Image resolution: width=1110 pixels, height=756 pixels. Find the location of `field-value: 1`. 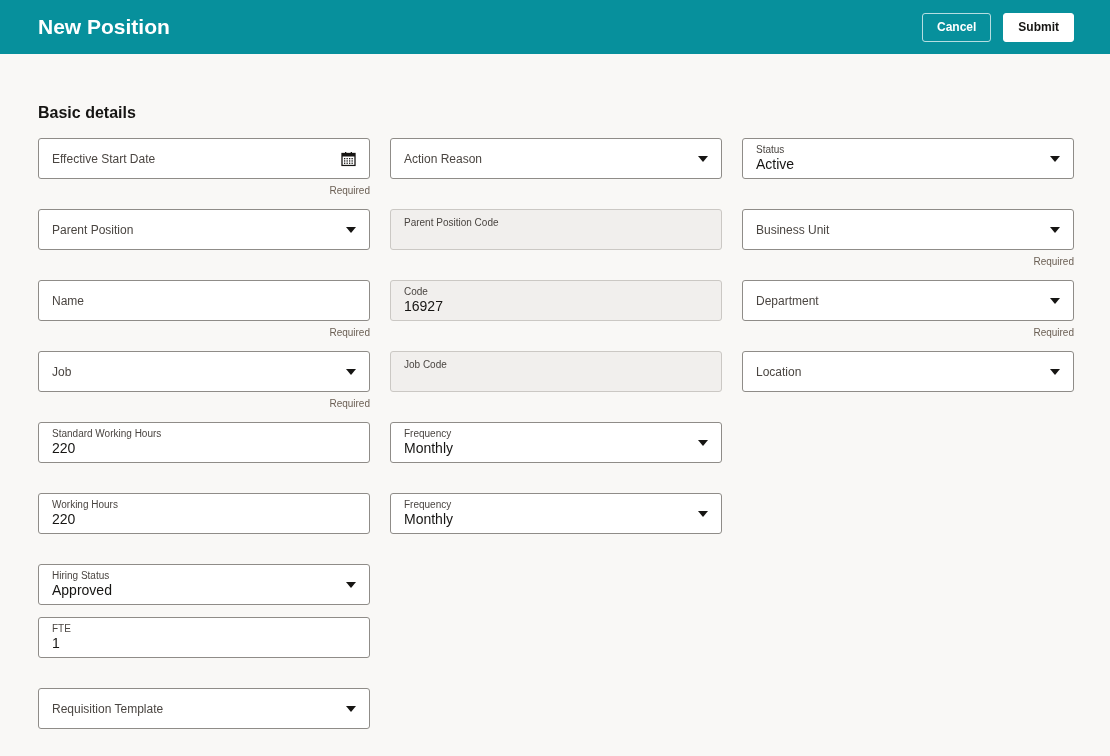

field-value: 1 is located at coordinates (56, 643).